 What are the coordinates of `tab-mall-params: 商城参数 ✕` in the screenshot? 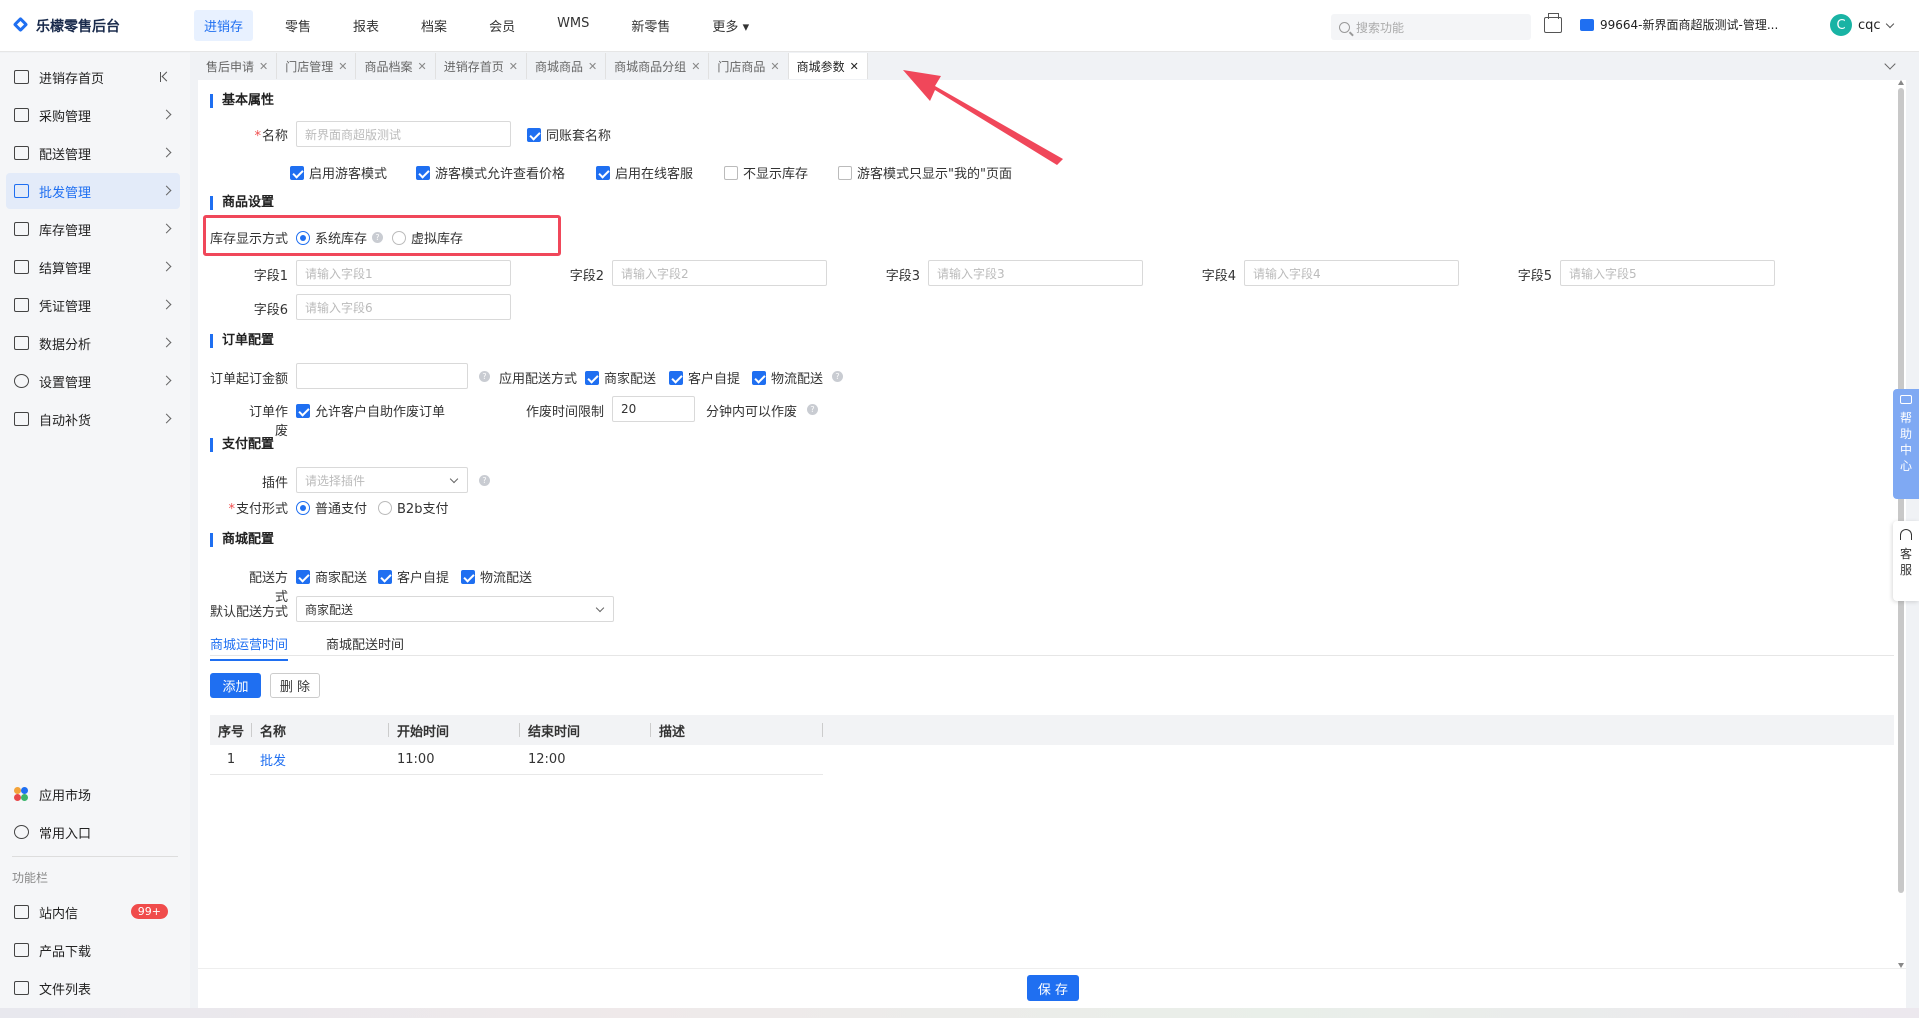 It's located at (828, 66).